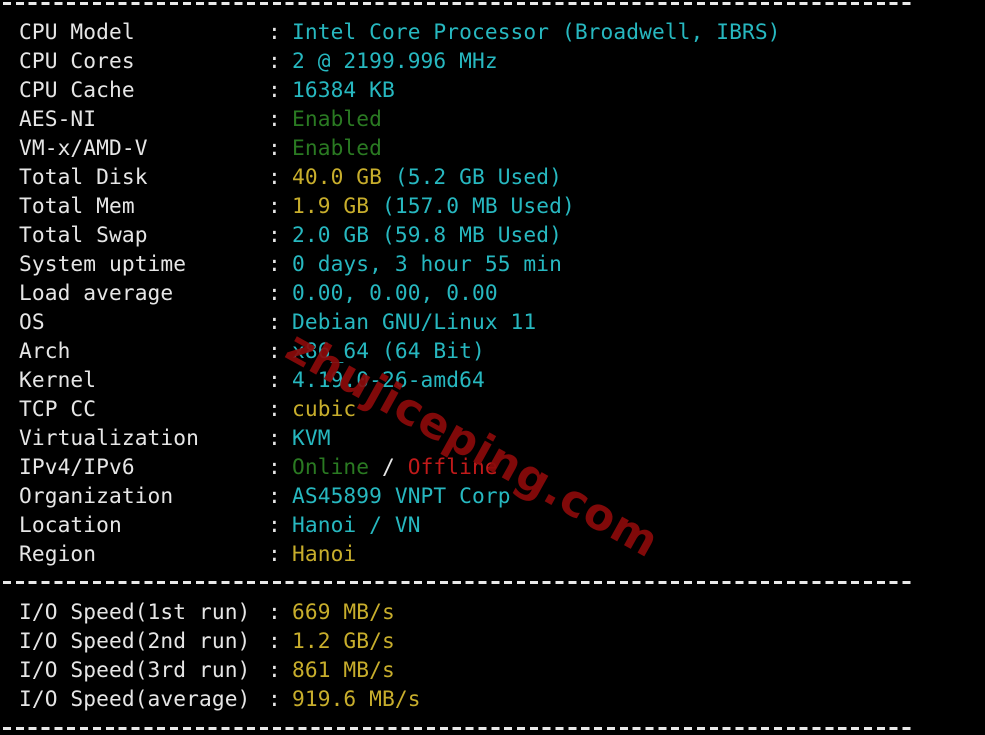  What do you see at coordinates (472, 205) in the screenshot?
I see `value-part: (157.0 MB Used)` at bounding box center [472, 205].